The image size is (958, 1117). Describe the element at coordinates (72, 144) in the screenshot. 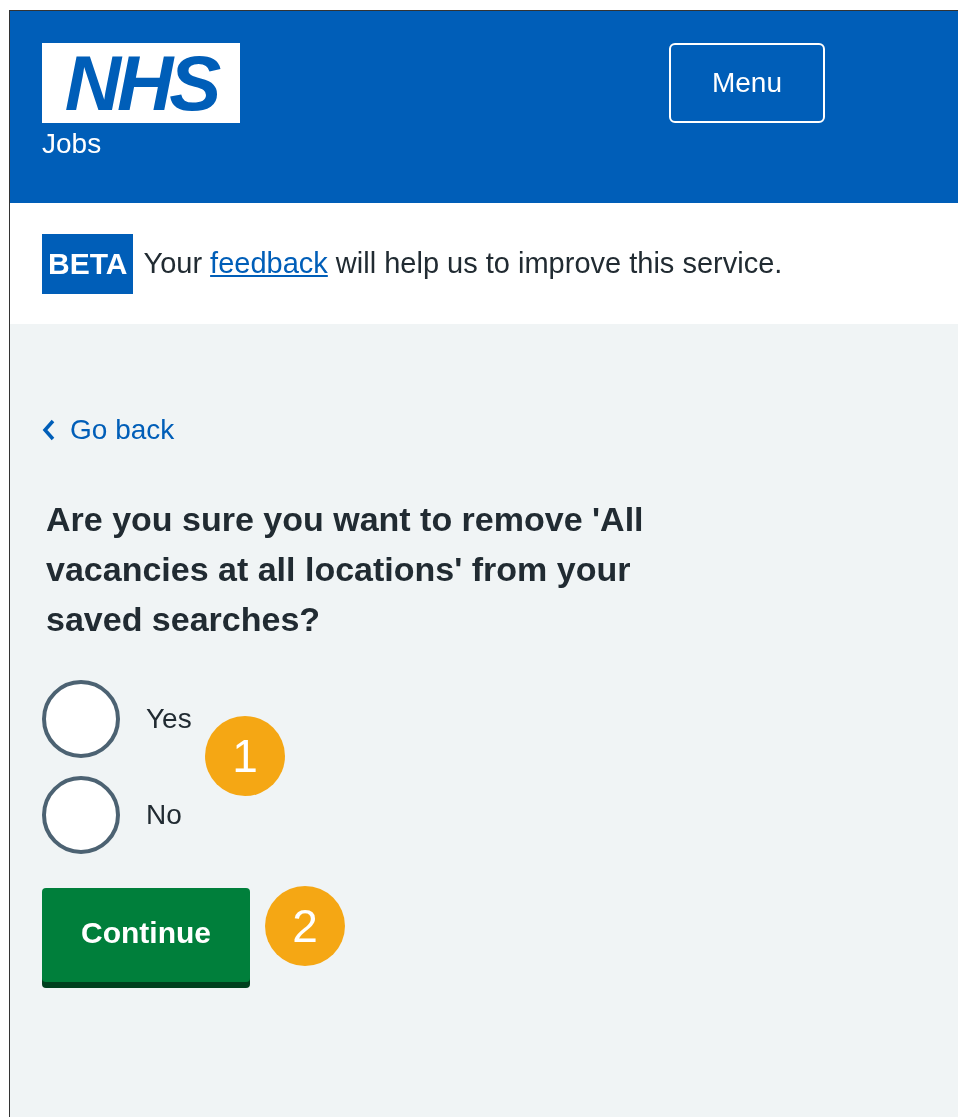

I see `service-name: Jobs` at that location.